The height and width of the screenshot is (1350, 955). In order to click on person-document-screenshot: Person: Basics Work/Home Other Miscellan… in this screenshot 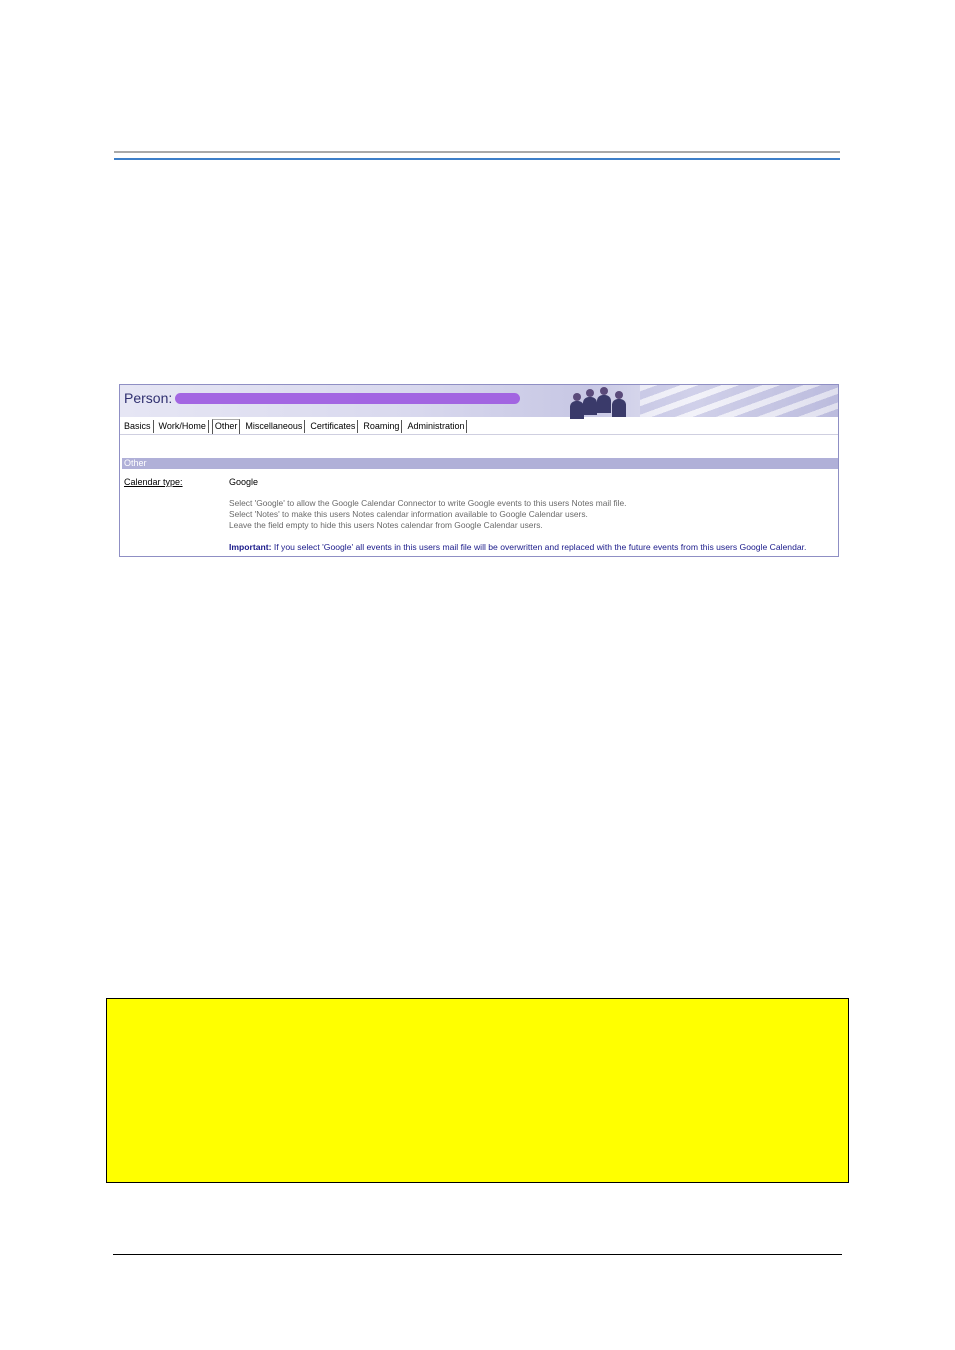, I will do `click(479, 470)`.